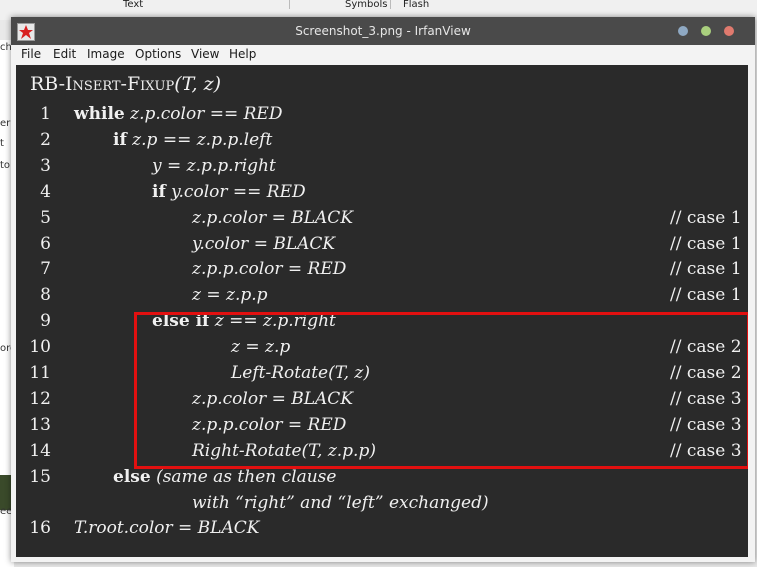 The width and height of the screenshot is (757, 567). I want to click on menu-options: Options, so click(158, 54).